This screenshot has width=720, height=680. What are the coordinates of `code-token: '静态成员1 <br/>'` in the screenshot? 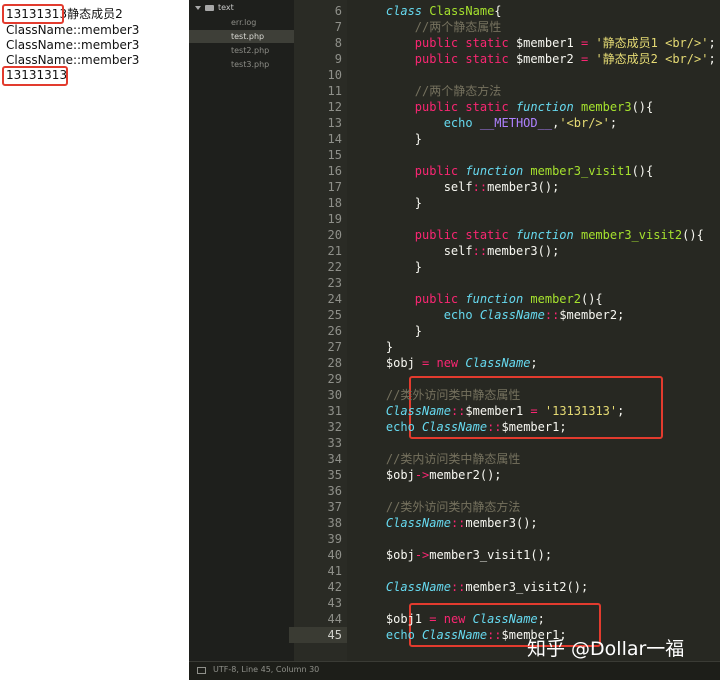 It's located at (652, 43).